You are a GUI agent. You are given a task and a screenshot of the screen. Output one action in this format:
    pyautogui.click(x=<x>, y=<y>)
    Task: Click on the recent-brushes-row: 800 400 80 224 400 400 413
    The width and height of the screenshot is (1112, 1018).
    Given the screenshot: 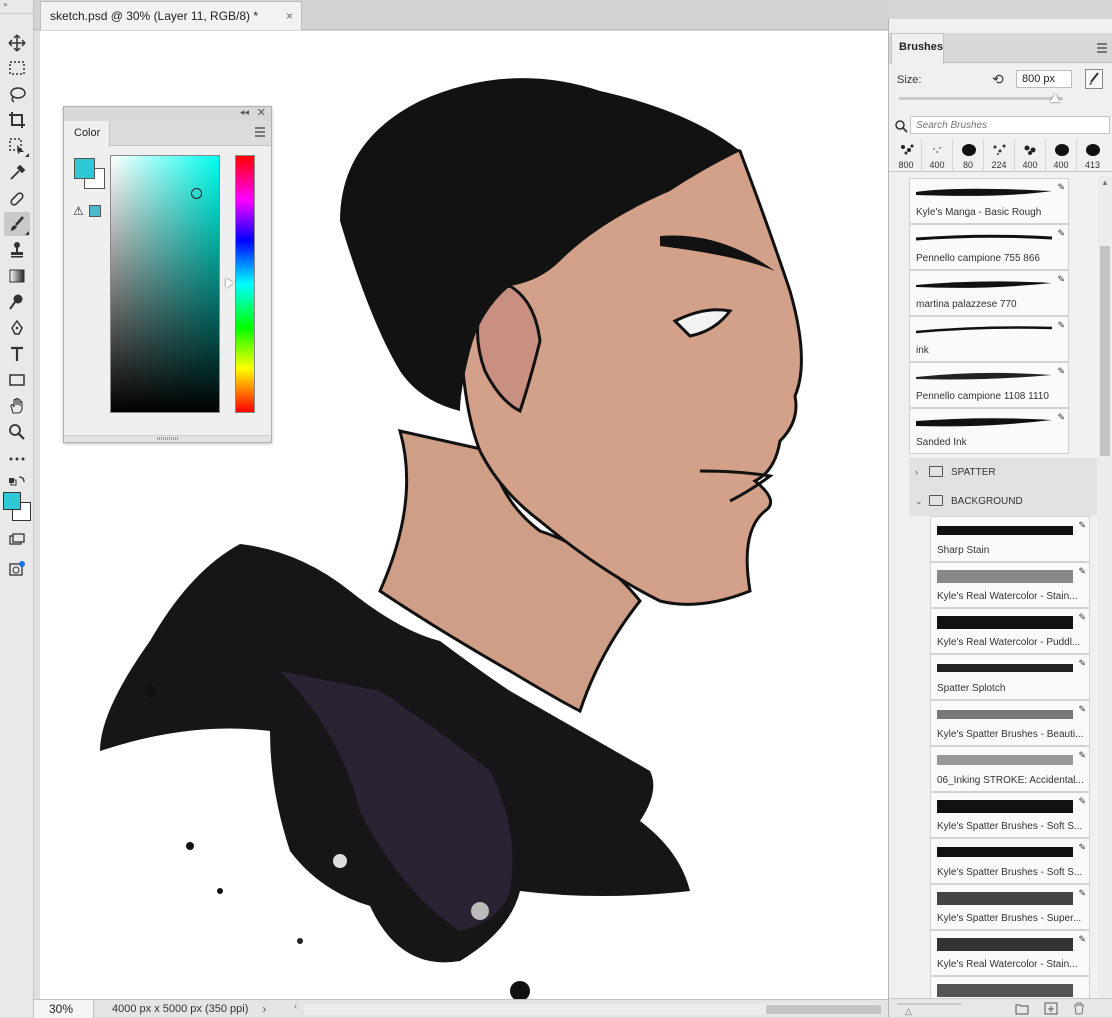 What is the action you would take?
    pyautogui.click(x=1000, y=155)
    